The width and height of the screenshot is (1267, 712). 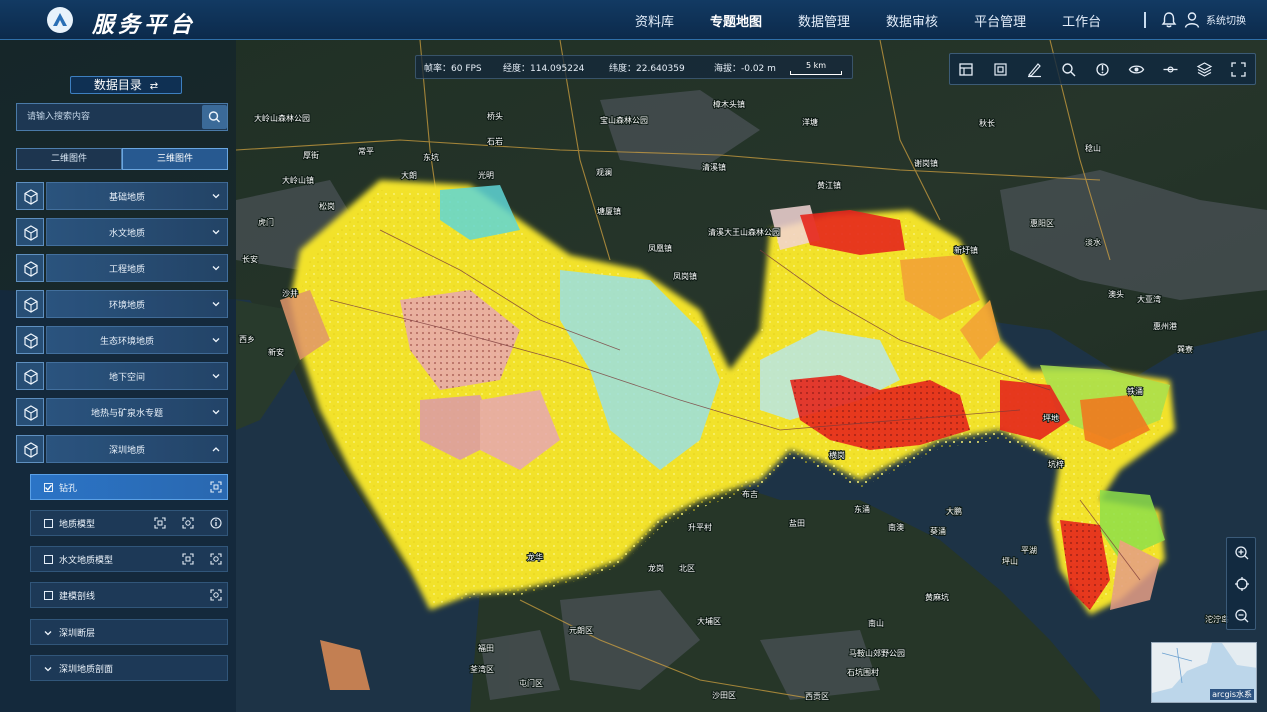 What do you see at coordinates (129, 595) in the screenshot?
I see `sub-item: 建模剖线` at bounding box center [129, 595].